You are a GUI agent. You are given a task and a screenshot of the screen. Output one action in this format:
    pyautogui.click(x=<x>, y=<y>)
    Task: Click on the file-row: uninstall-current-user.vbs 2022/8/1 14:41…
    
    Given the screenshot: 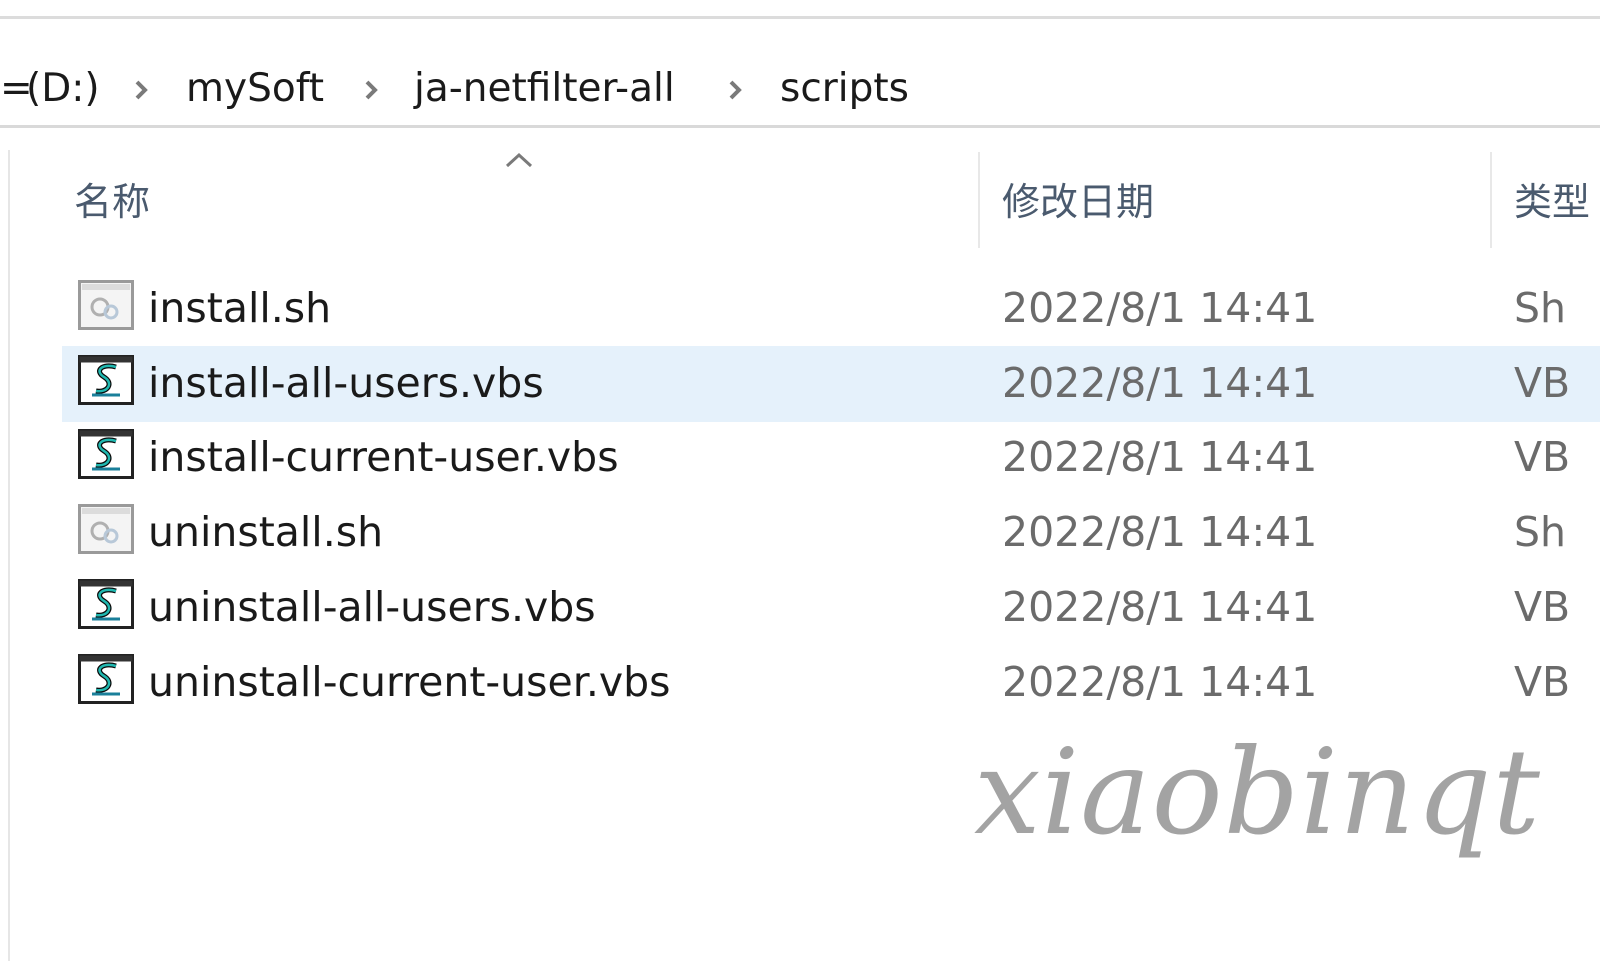 What is the action you would take?
    pyautogui.click(x=831, y=683)
    